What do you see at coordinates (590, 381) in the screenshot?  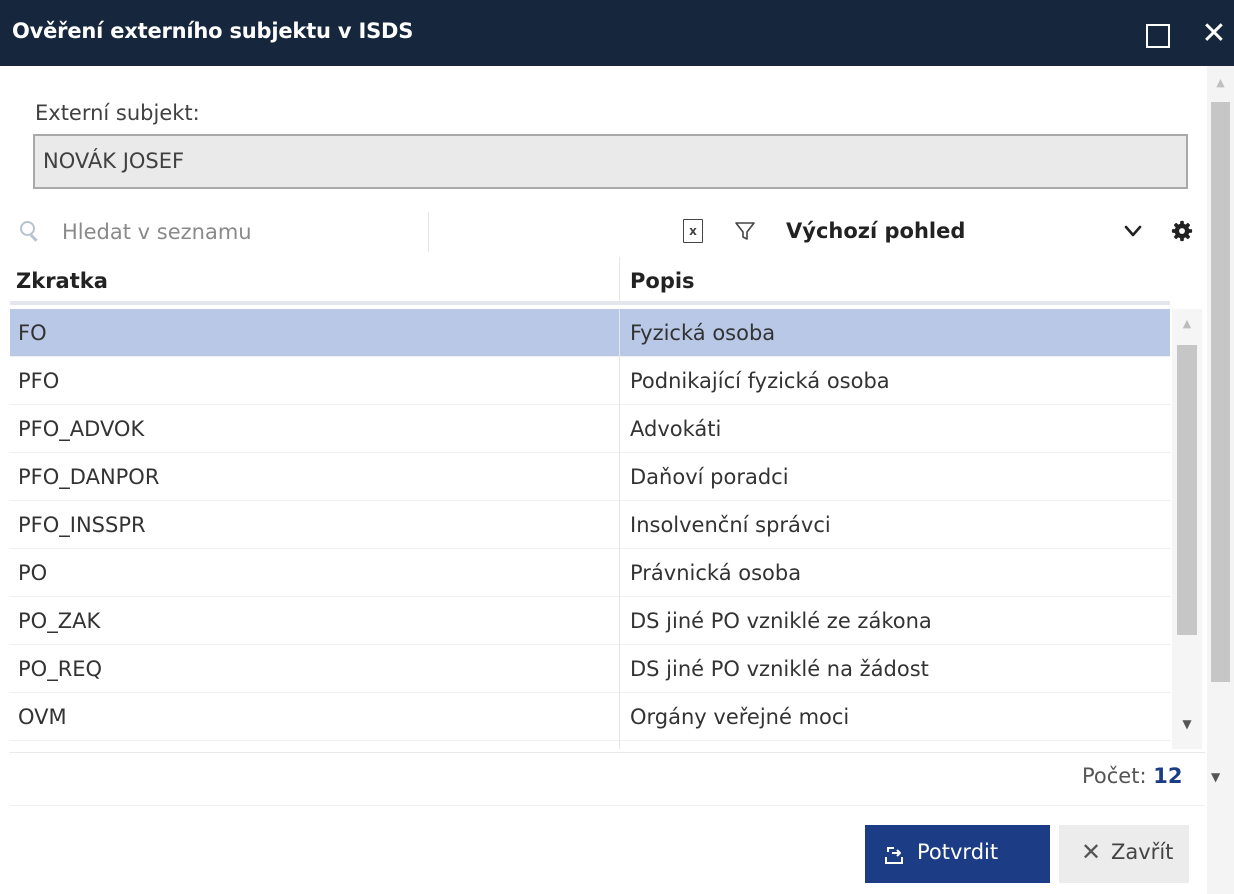 I see `table-row: PFO Podnikající fyzická osoba` at bounding box center [590, 381].